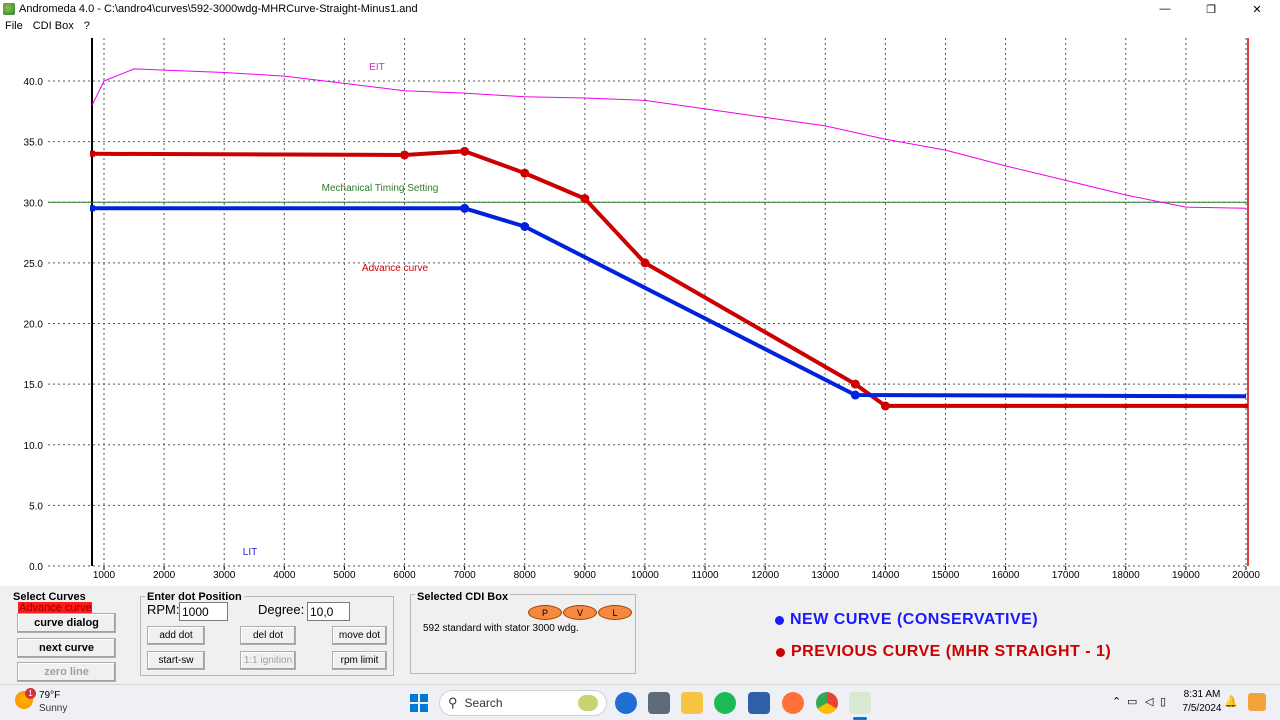 The width and height of the screenshot is (1280, 720). Describe the element at coordinates (525, 575) in the screenshot. I see `x-tick-label: 8000` at that location.